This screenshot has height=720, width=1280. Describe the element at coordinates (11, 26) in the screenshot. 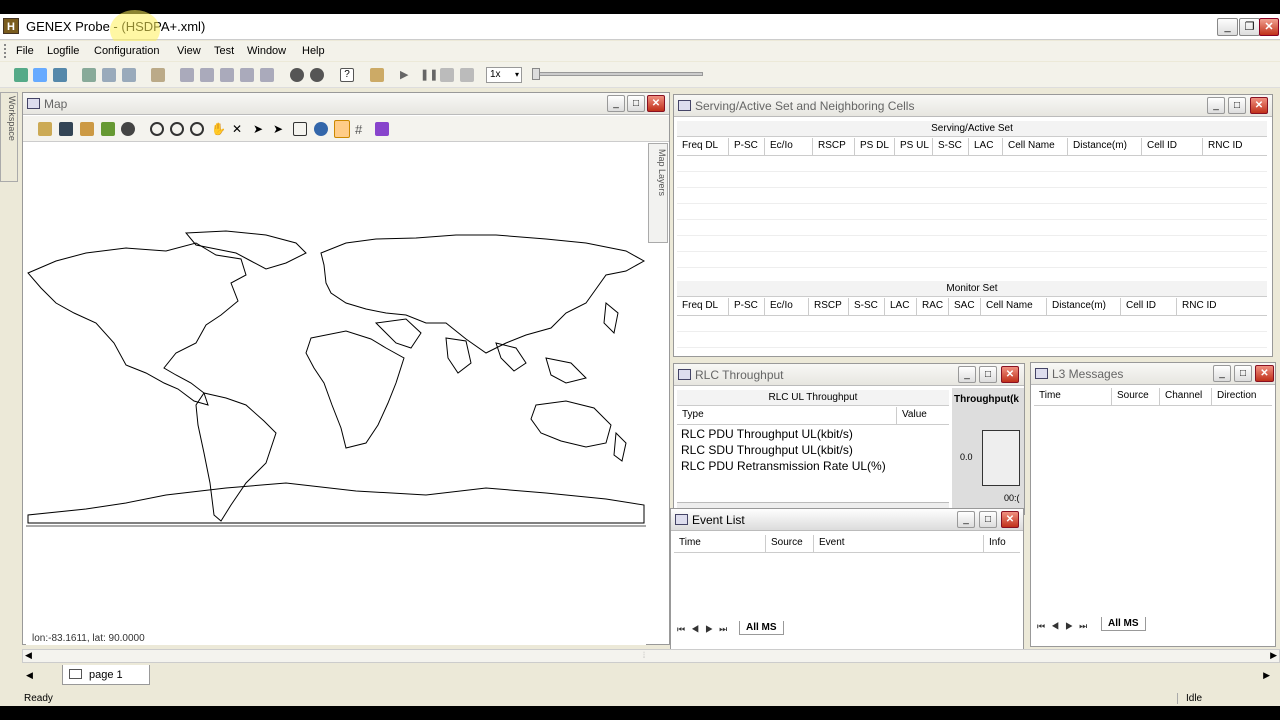

I see `app-icon: H` at that location.